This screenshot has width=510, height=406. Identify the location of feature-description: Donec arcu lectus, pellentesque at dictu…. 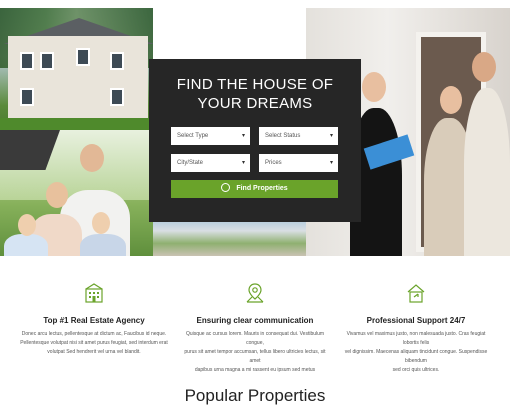
(94, 343).